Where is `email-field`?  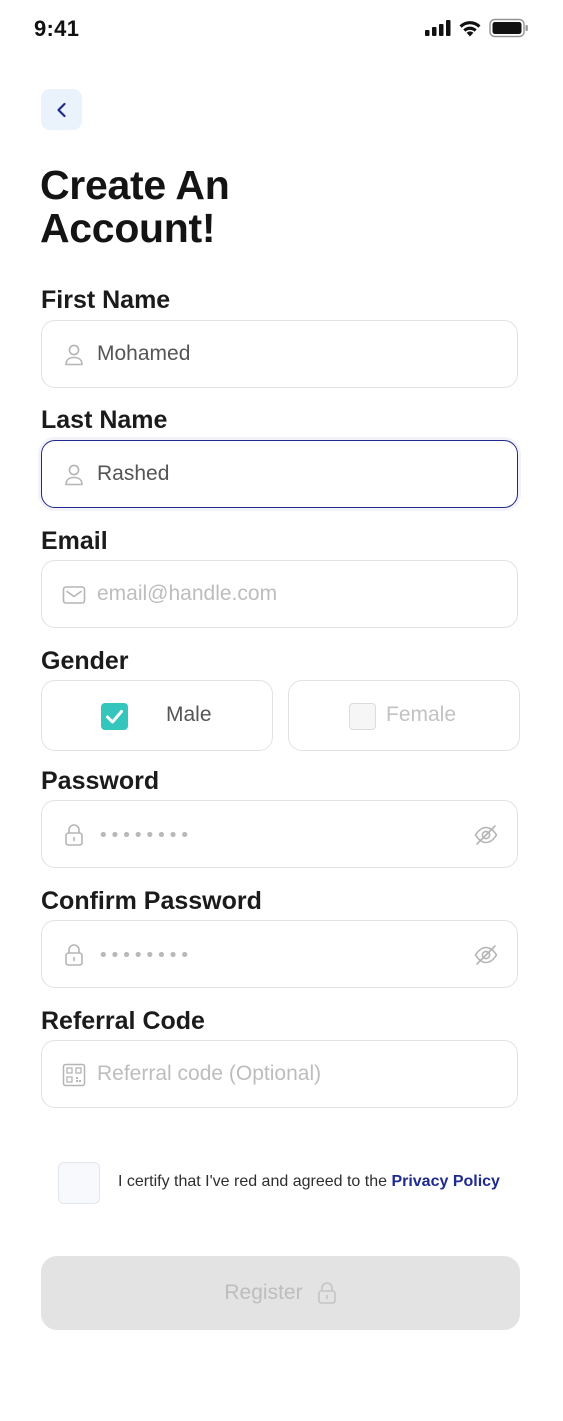 email-field is located at coordinates (279, 594).